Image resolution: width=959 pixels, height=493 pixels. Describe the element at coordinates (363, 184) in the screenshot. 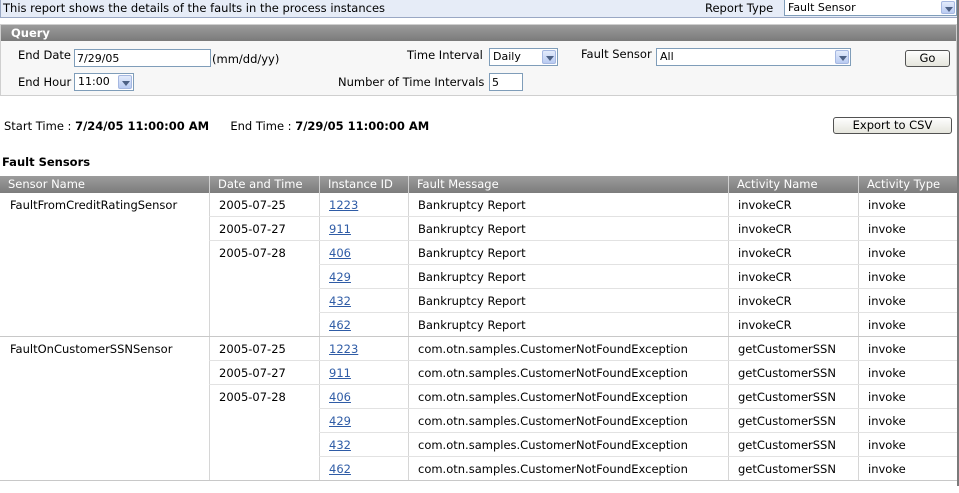

I see `column-header-instance-id: Instance ID` at that location.